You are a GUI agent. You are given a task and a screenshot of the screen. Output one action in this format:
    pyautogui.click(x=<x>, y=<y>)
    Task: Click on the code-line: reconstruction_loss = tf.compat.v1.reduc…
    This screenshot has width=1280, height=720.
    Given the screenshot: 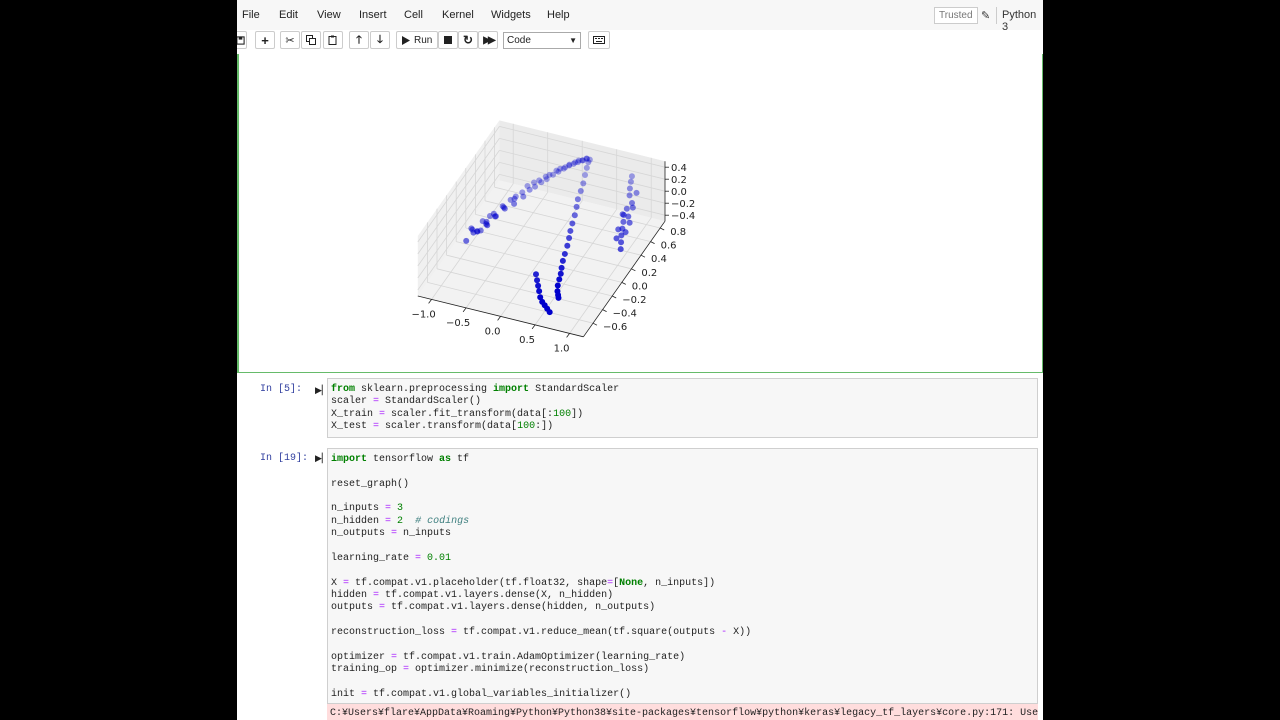 What is the action you would take?
    pyautogui.click(x=541, y=632)
    